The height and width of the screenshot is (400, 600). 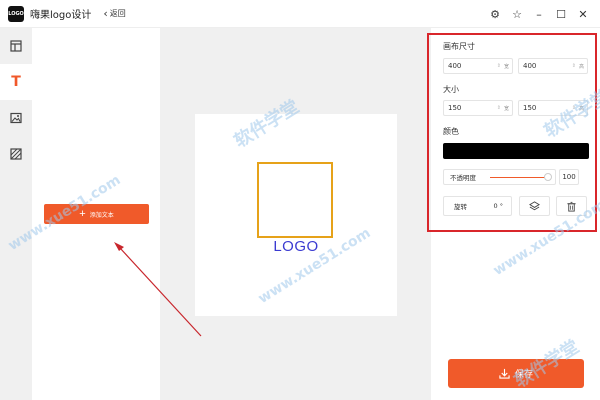 What do you see at coordinates (16, 13) in the screenshot?
I see `app-logo: LOGO` at bounding box center [16, 13].